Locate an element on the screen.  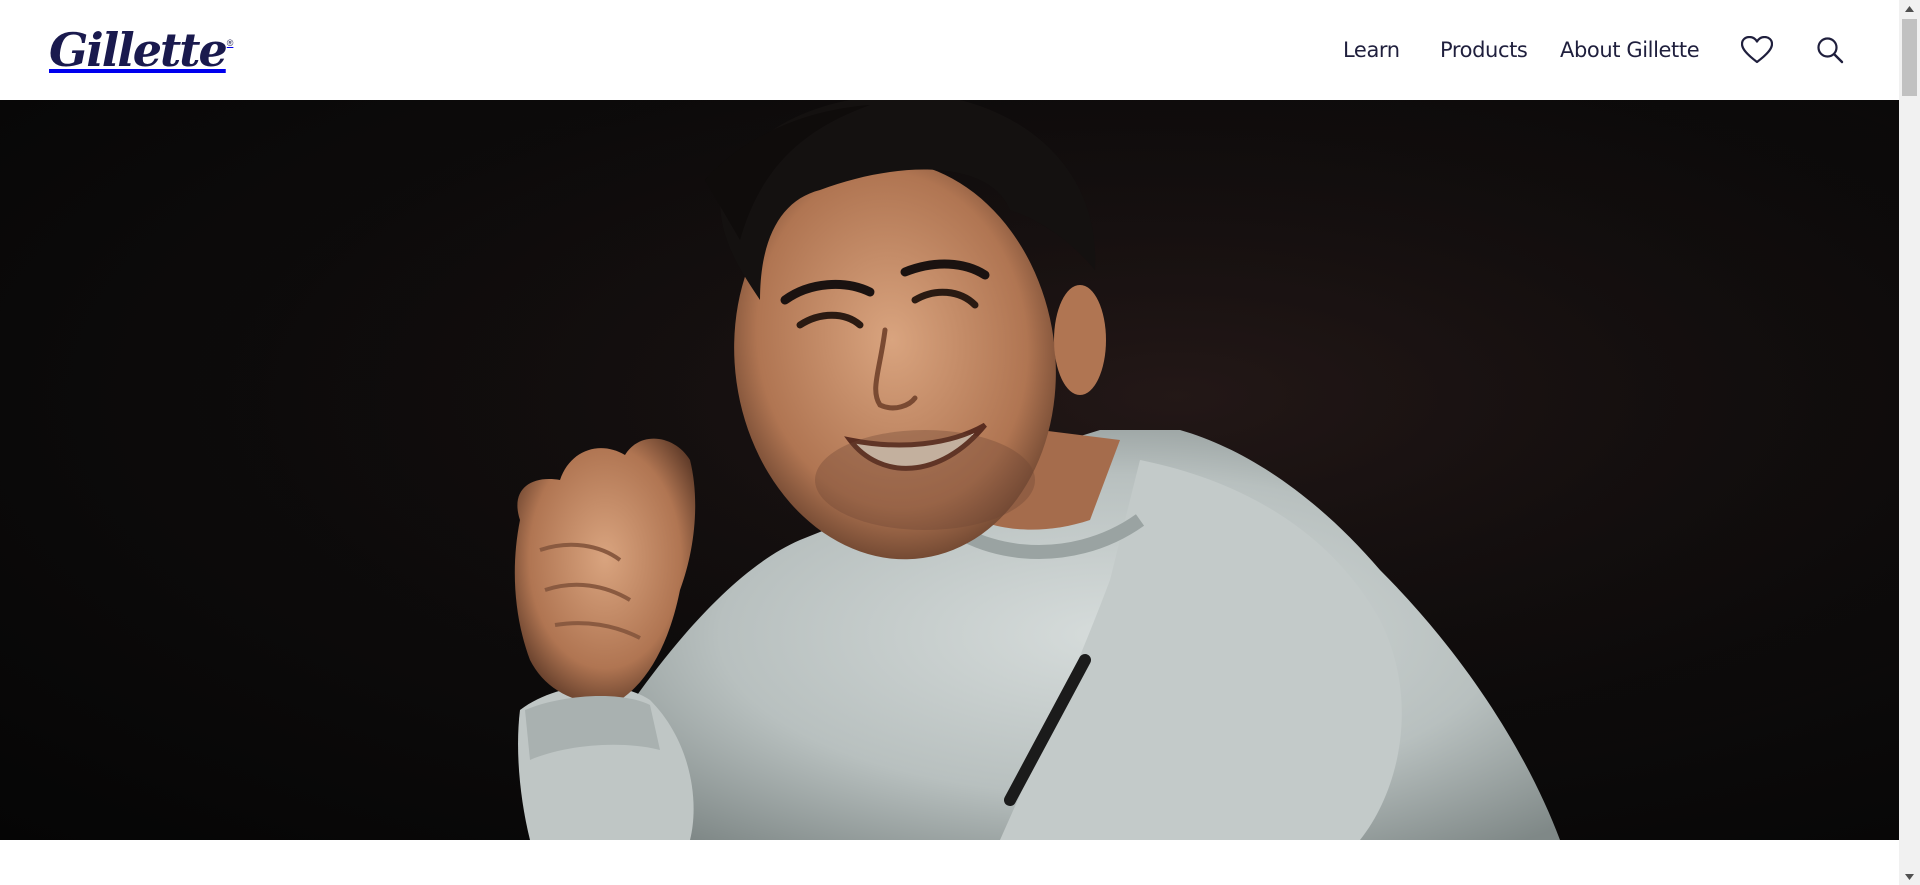
gillette-logo: Gillette ® is located at coordinates (141, 50).